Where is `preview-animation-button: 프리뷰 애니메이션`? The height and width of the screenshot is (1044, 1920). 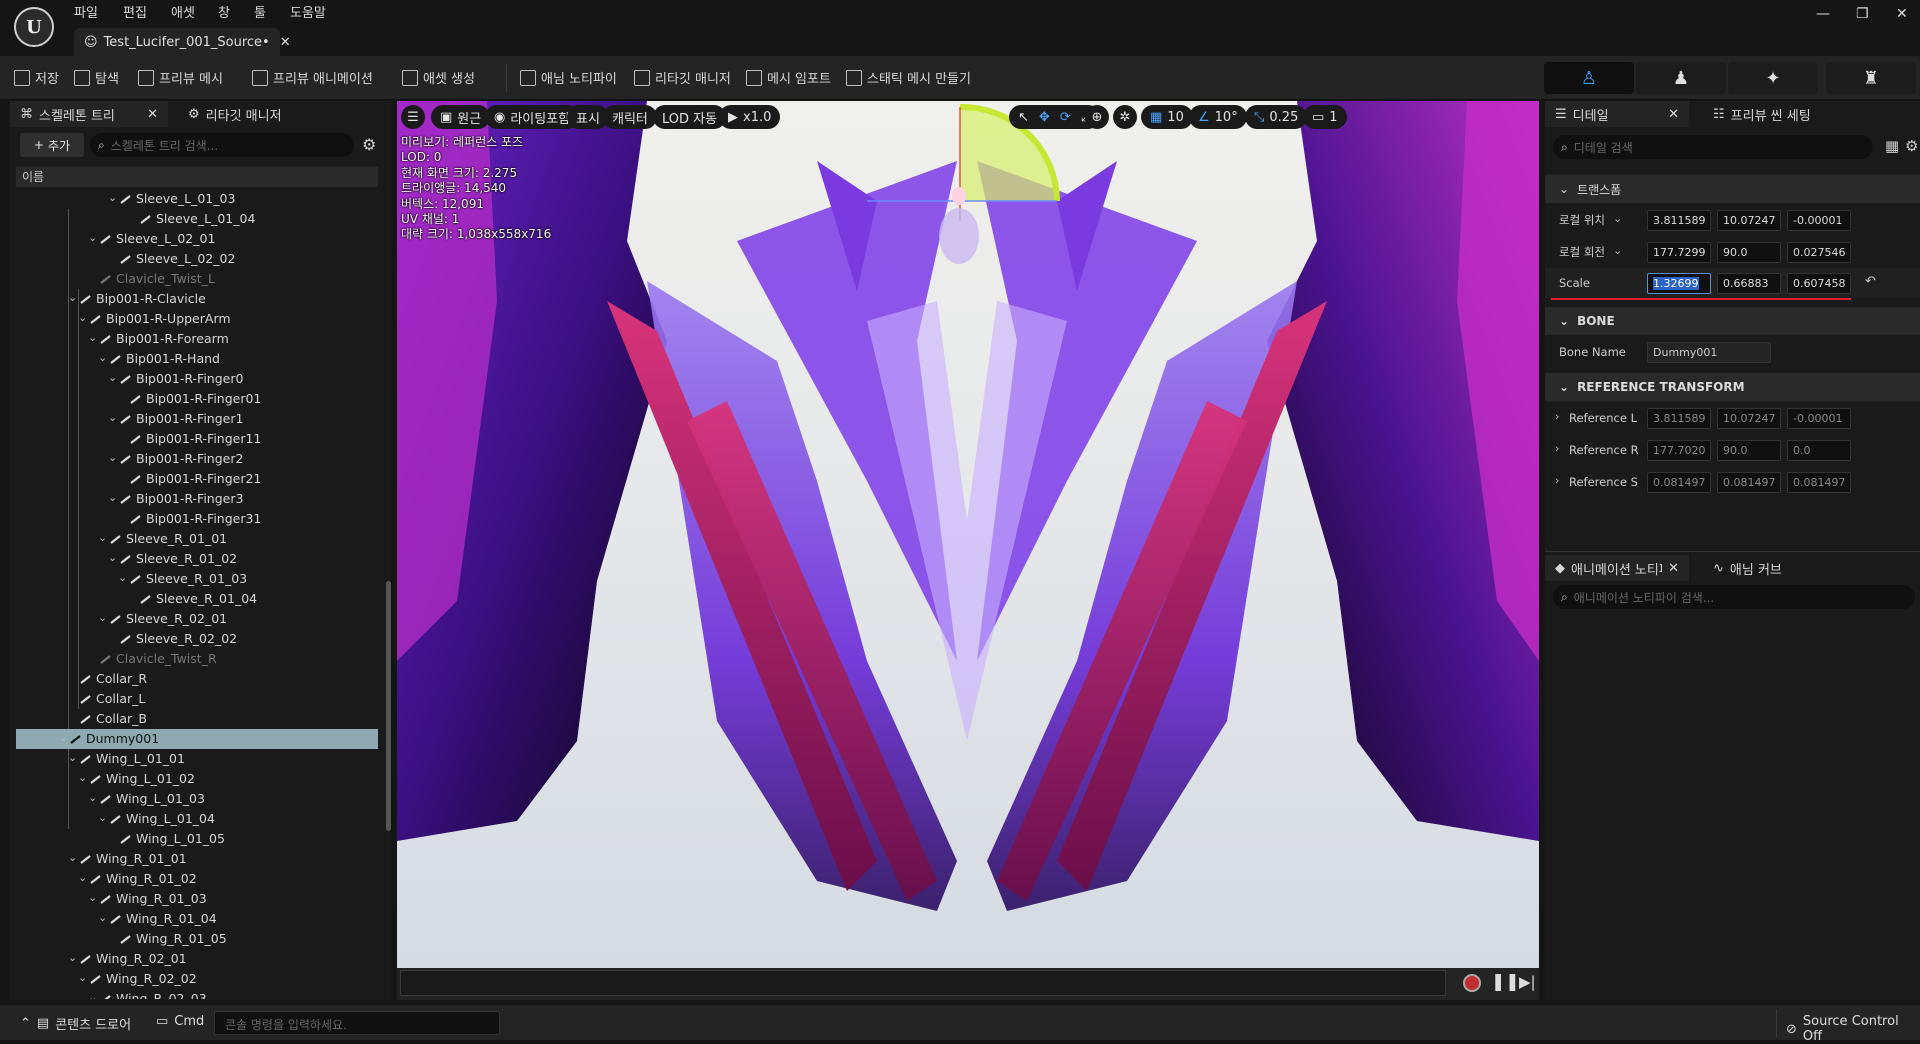
preview-animation-button: 프리뷰 애니메이션 is located at coordinates (312, 77).